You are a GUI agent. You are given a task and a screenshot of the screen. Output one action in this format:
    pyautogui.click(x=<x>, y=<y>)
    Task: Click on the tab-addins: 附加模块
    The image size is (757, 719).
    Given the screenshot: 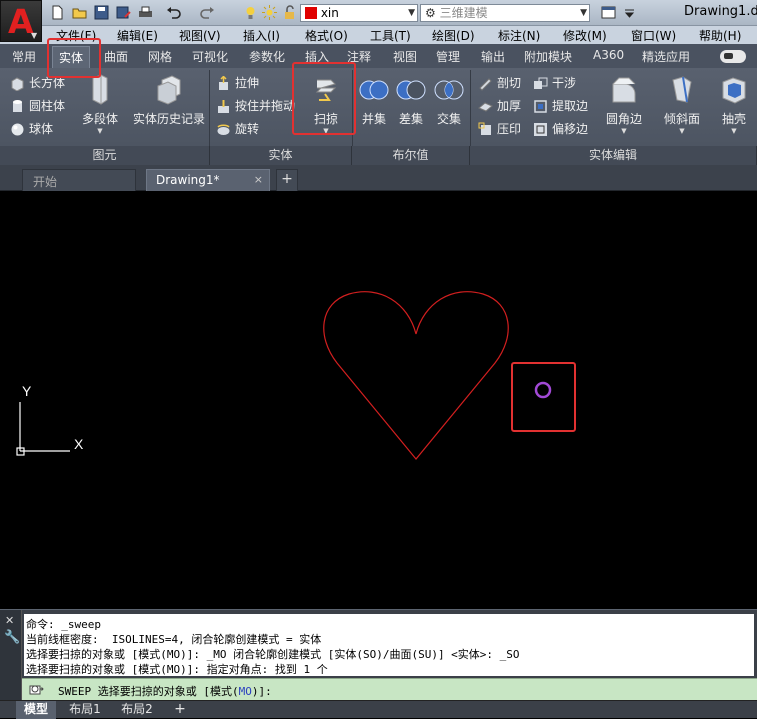 What is the action you would take?
    pyautogui.click(x=548, y=56)
    